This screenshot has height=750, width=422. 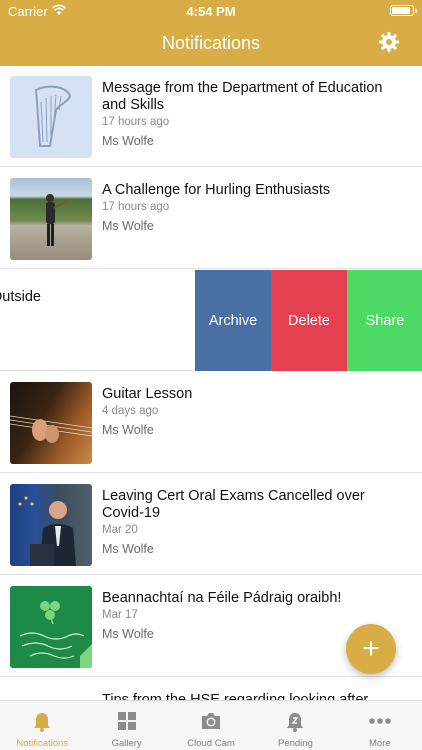 What do you see at coordinates (309, 320) in the screenshot?
I see `delete-button: Delete` at bounding box center [309, 320].